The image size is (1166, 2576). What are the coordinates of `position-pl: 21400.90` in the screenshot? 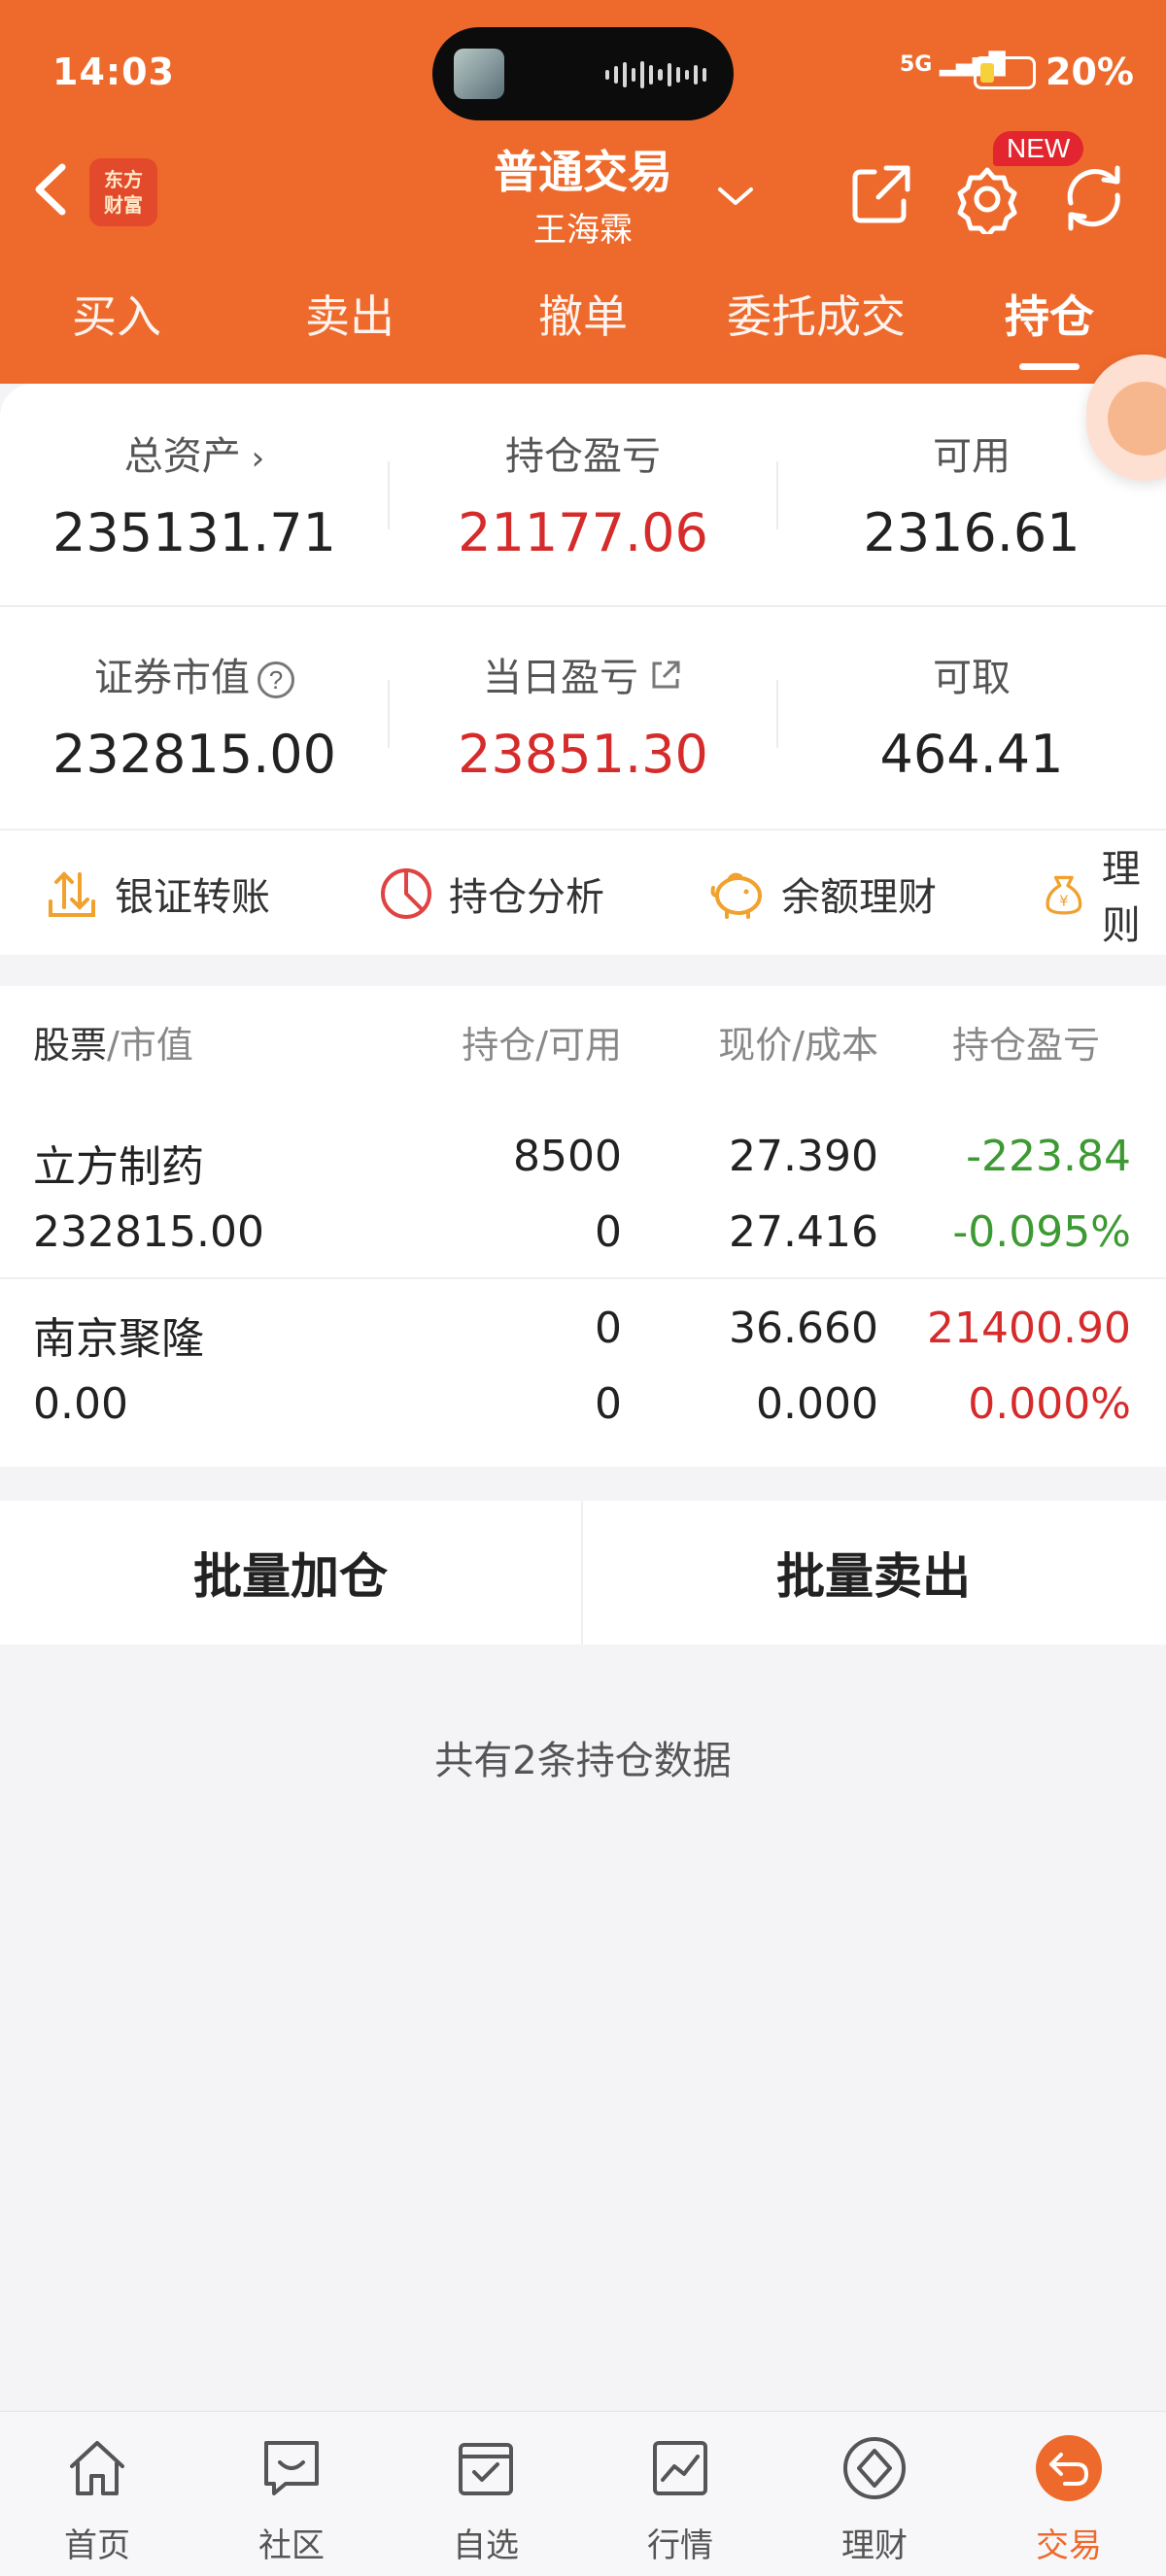 It's located at (1029, 1328).